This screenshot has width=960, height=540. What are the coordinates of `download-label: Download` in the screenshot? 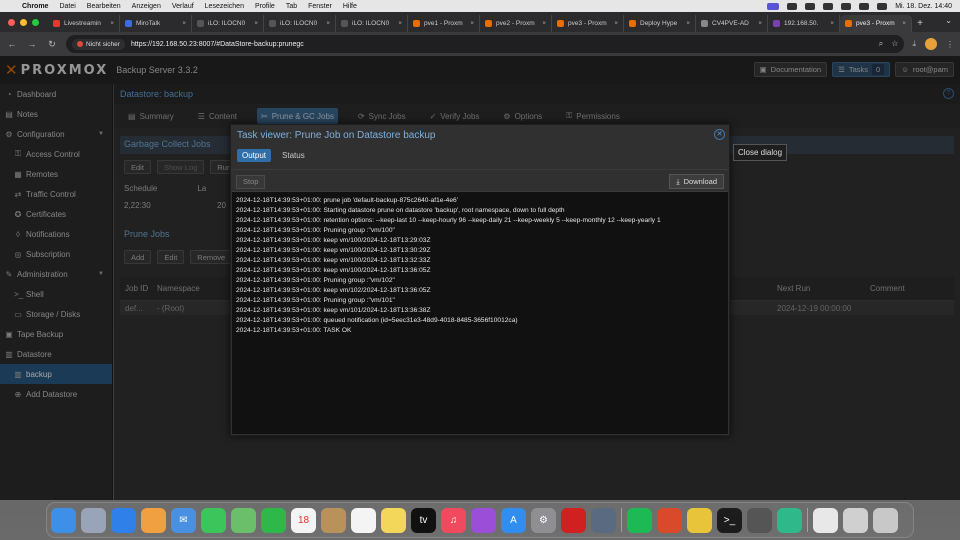 It's located at (700, 181).